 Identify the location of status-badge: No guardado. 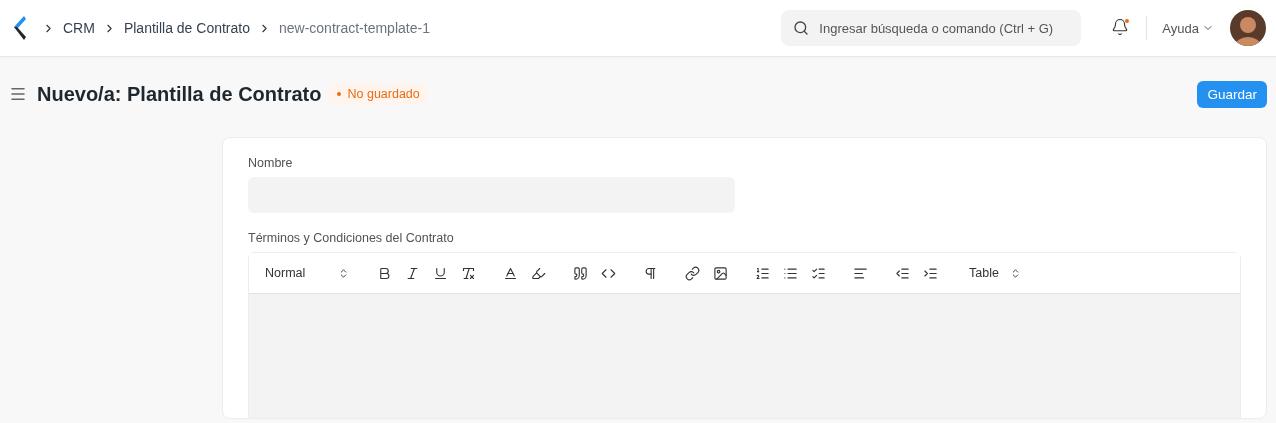
(378, 94).